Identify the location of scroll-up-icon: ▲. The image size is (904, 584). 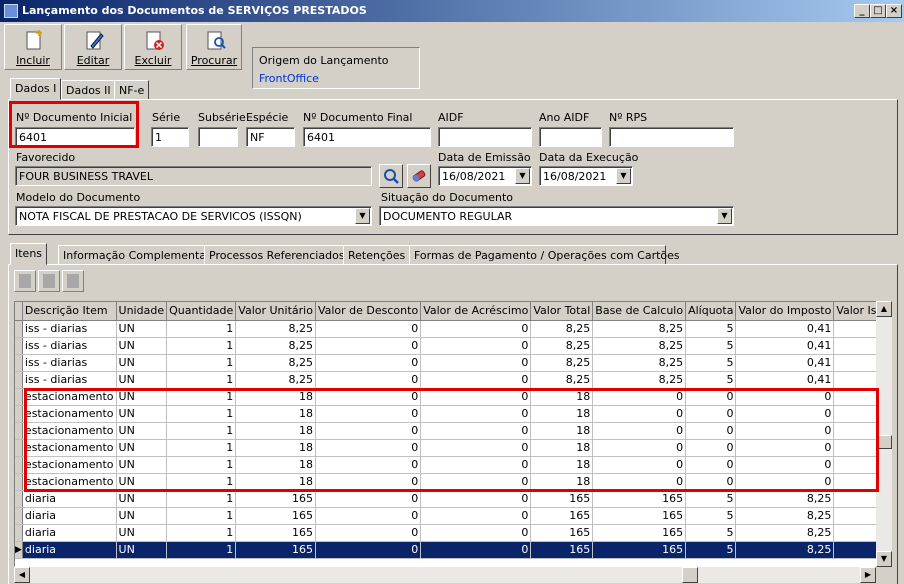
(884, 309).